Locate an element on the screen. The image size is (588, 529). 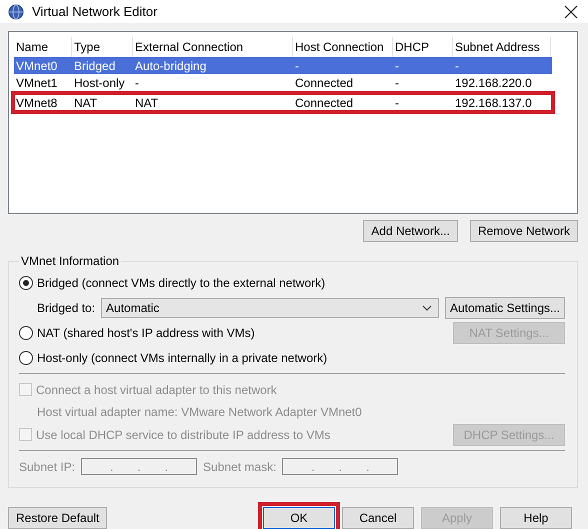
radio-label: NAT (shared host's IP address with VMs) is located at coordinates (146, 333).